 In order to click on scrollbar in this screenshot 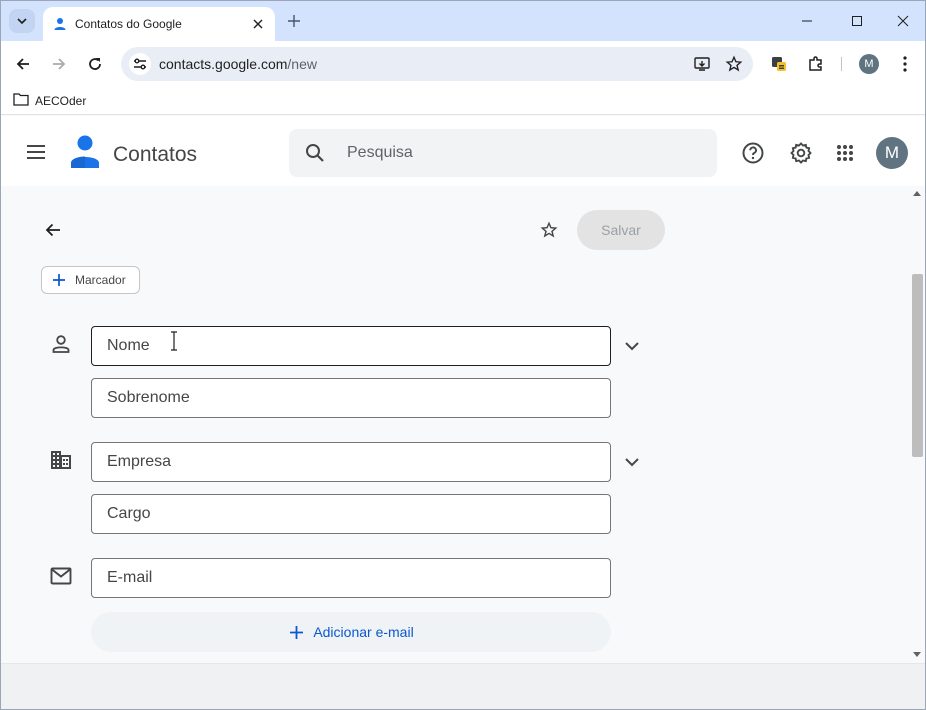, I will do `click(917, 424)`.